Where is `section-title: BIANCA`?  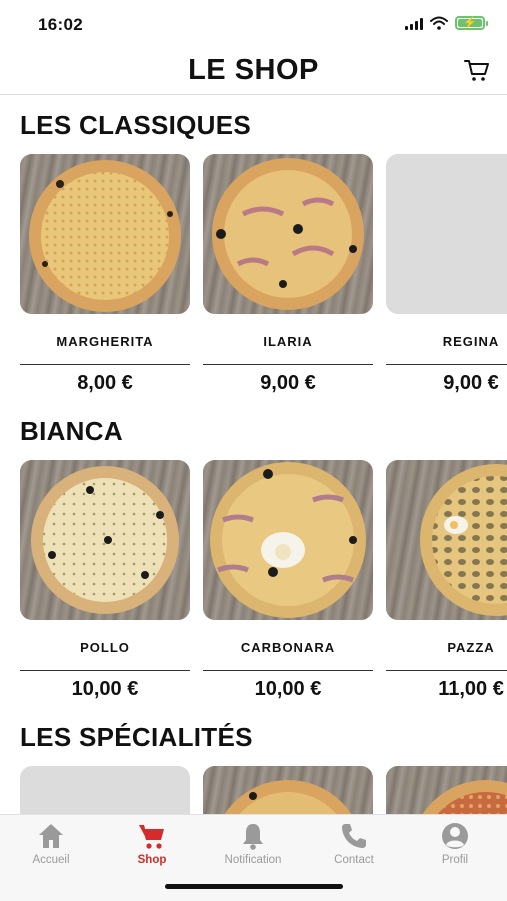 section-title: BIANCA is located at coordinates (71, 431).